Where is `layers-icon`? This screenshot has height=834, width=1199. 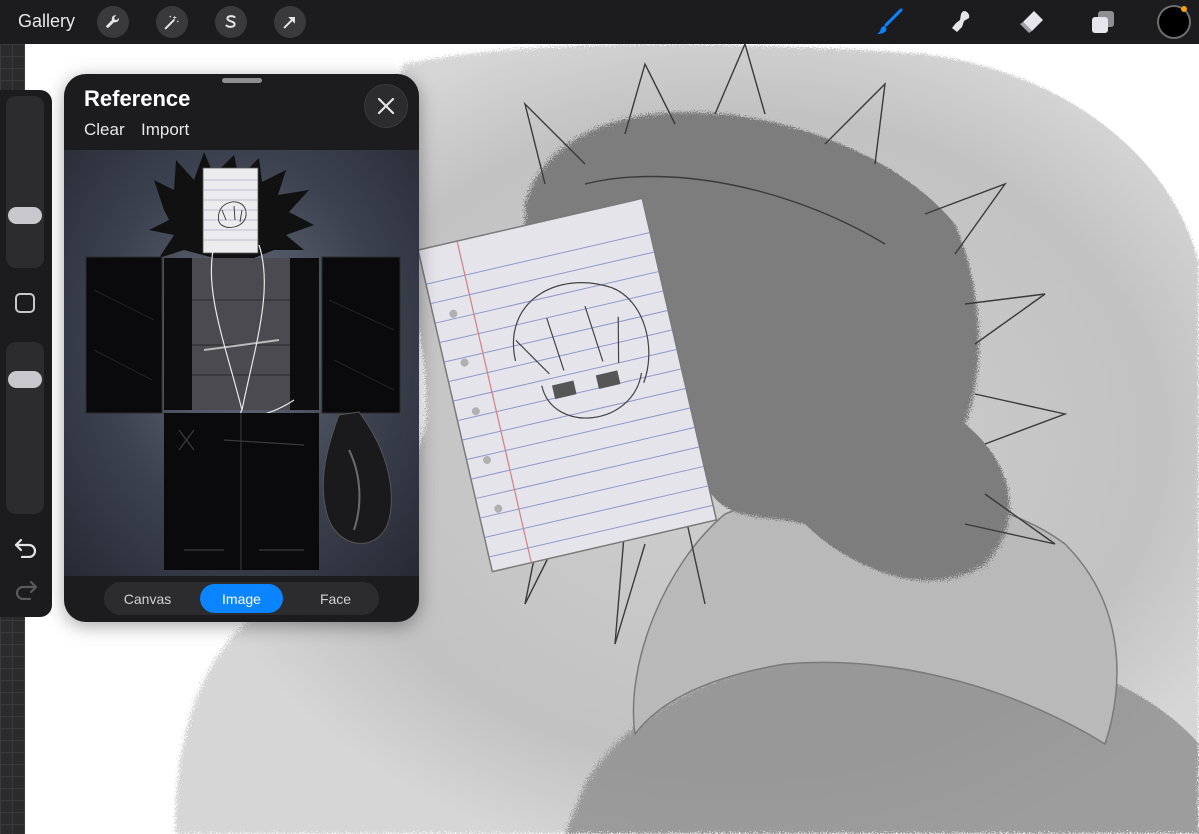 layers-icon is located at coordinates (1103, 22).